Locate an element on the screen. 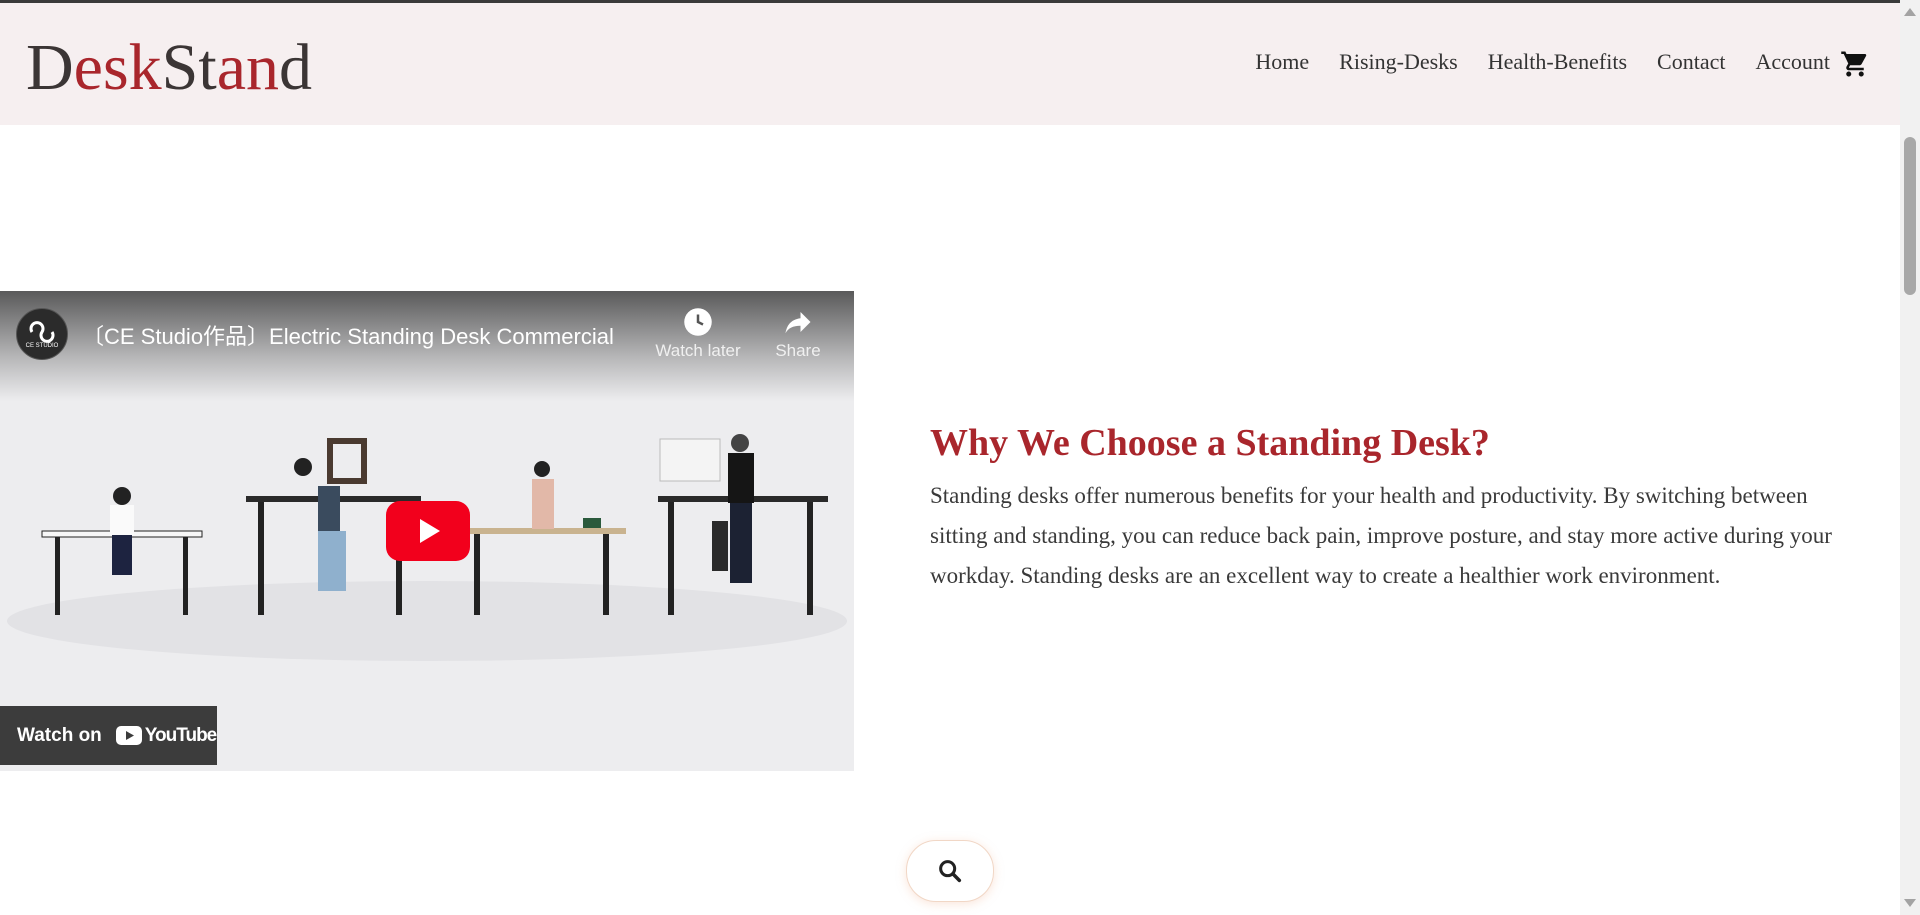  scroll-up-arrow is located at coordinates (1910, 12).